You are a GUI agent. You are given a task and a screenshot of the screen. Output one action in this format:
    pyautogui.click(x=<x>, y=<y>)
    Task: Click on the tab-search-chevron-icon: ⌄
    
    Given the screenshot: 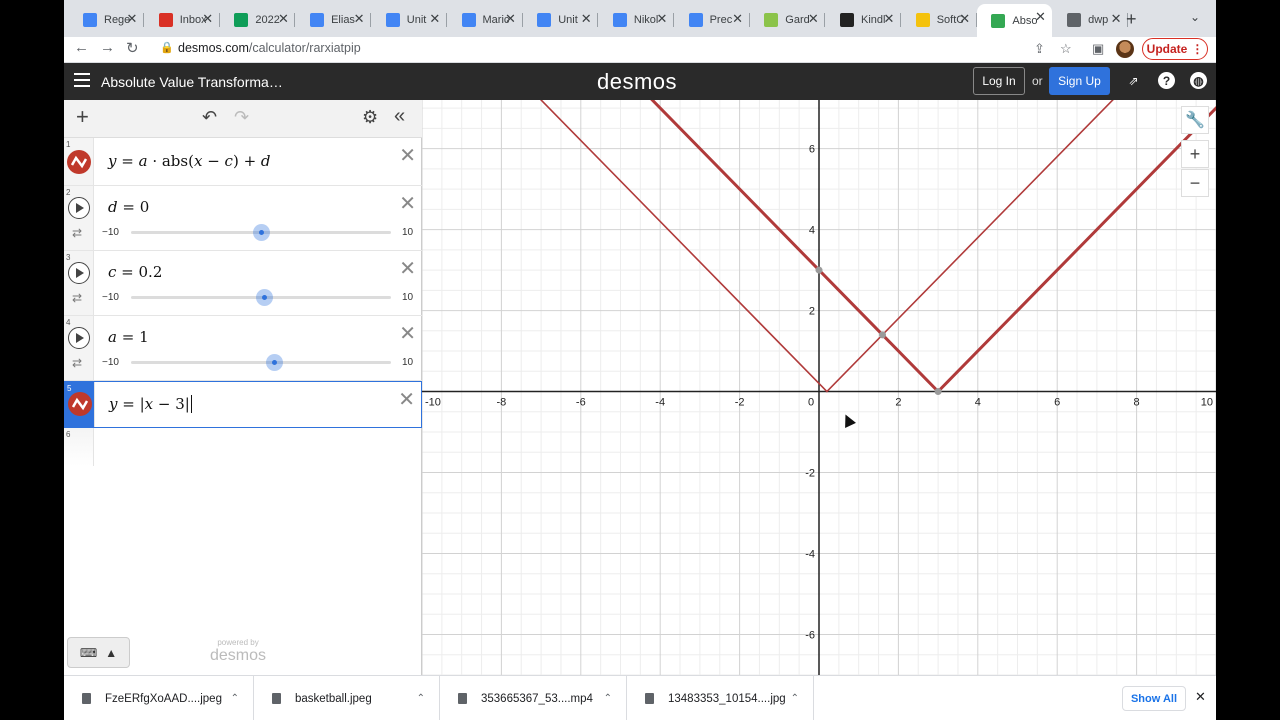 What is the action you would take?
    pyautogui.click(x=1195, y=17)
    